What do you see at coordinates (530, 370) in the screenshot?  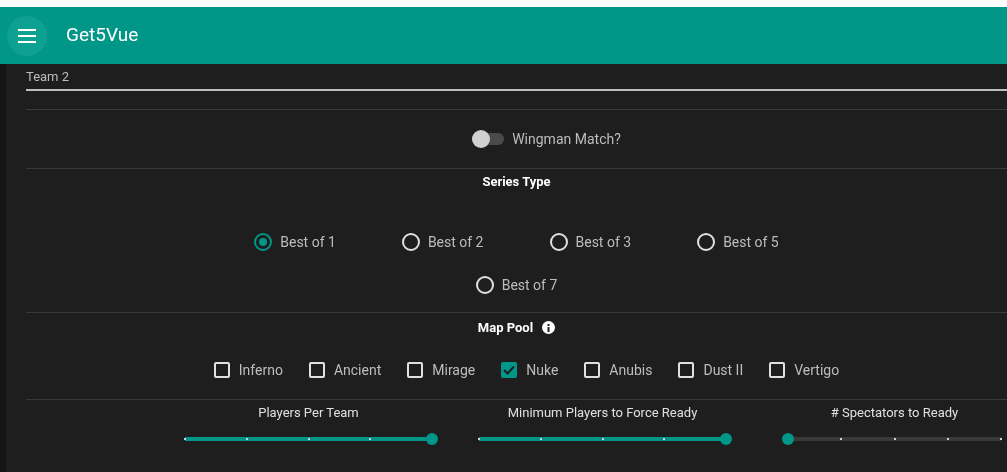 I see `map-checkbox: Nuke` at bounding box center [530, 370].